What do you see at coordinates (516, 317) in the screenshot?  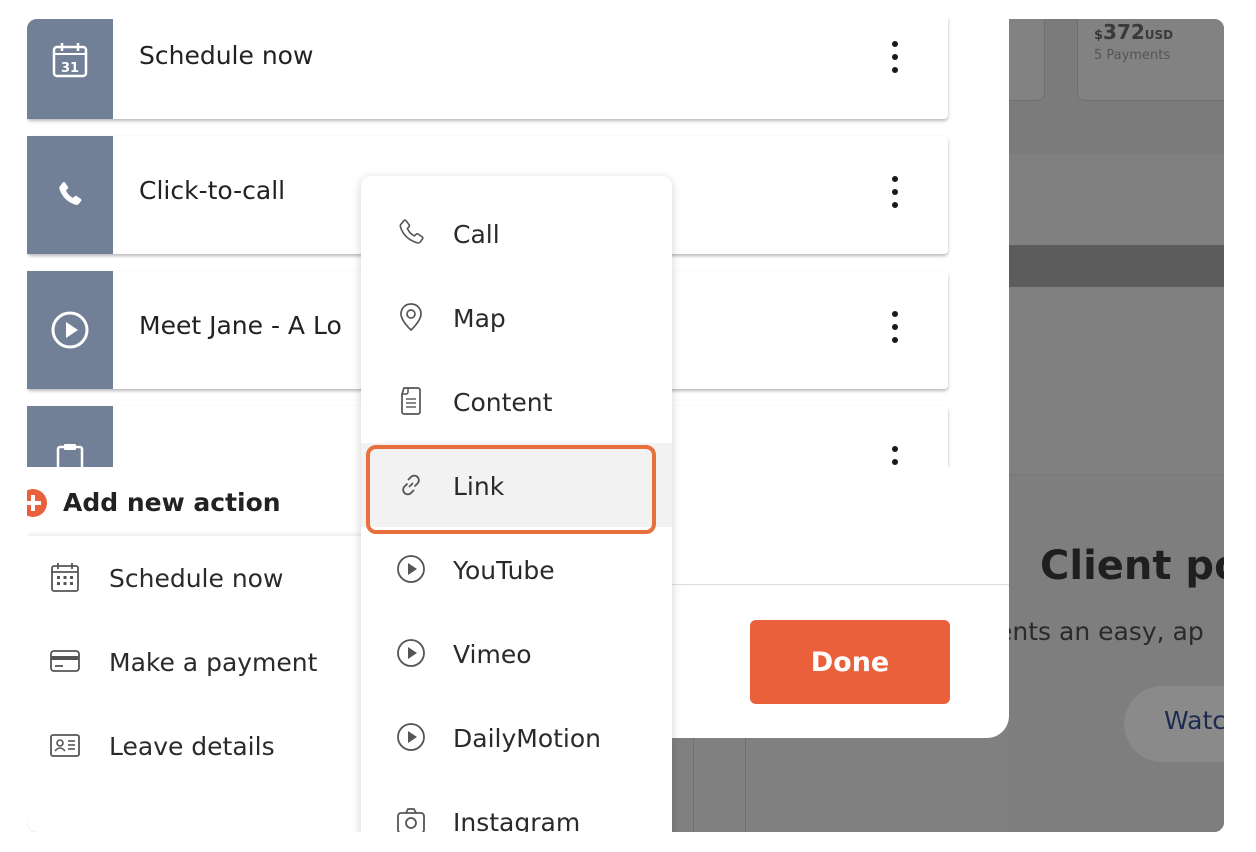 I see `dropdown-item-map: Map` at bounding box center [516, 317].